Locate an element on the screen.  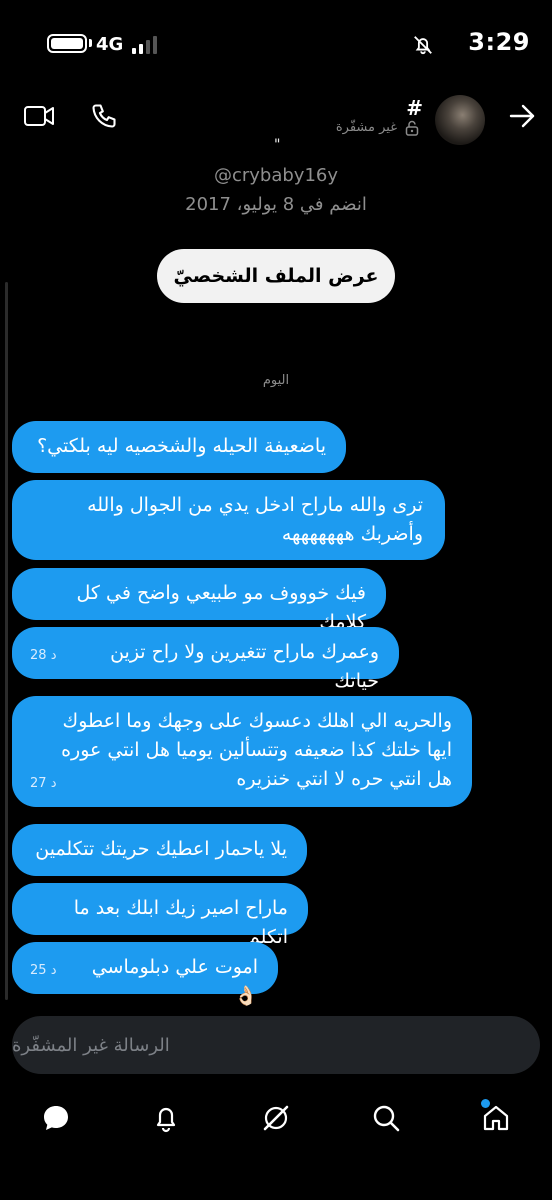
message-bubble: اموت علي دبلوماسي 👌🏻 25 د is located at coordinates (145, 974).